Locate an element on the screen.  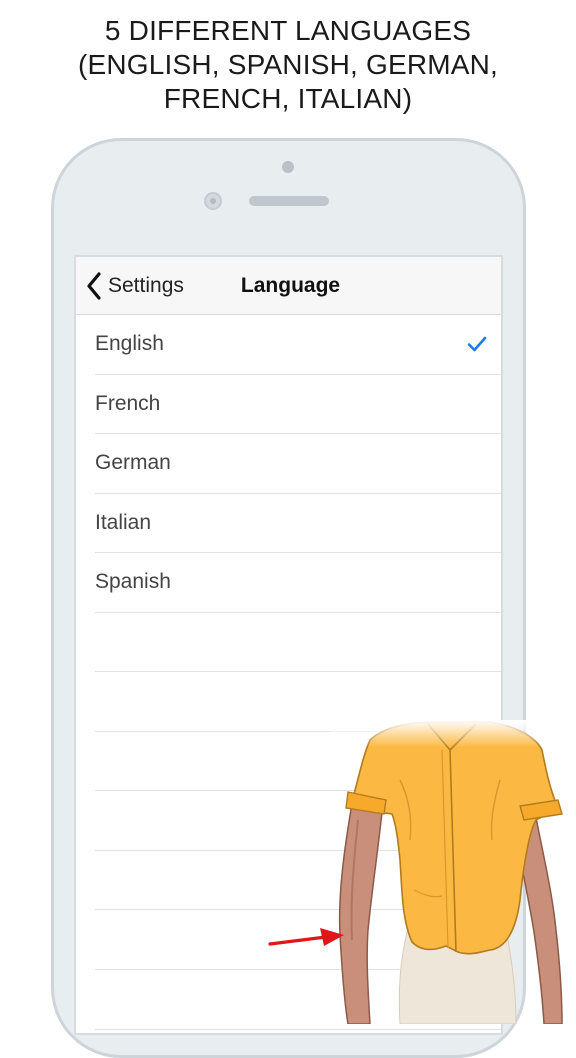
chevron-left-icon is located at coordinates (94, 286).